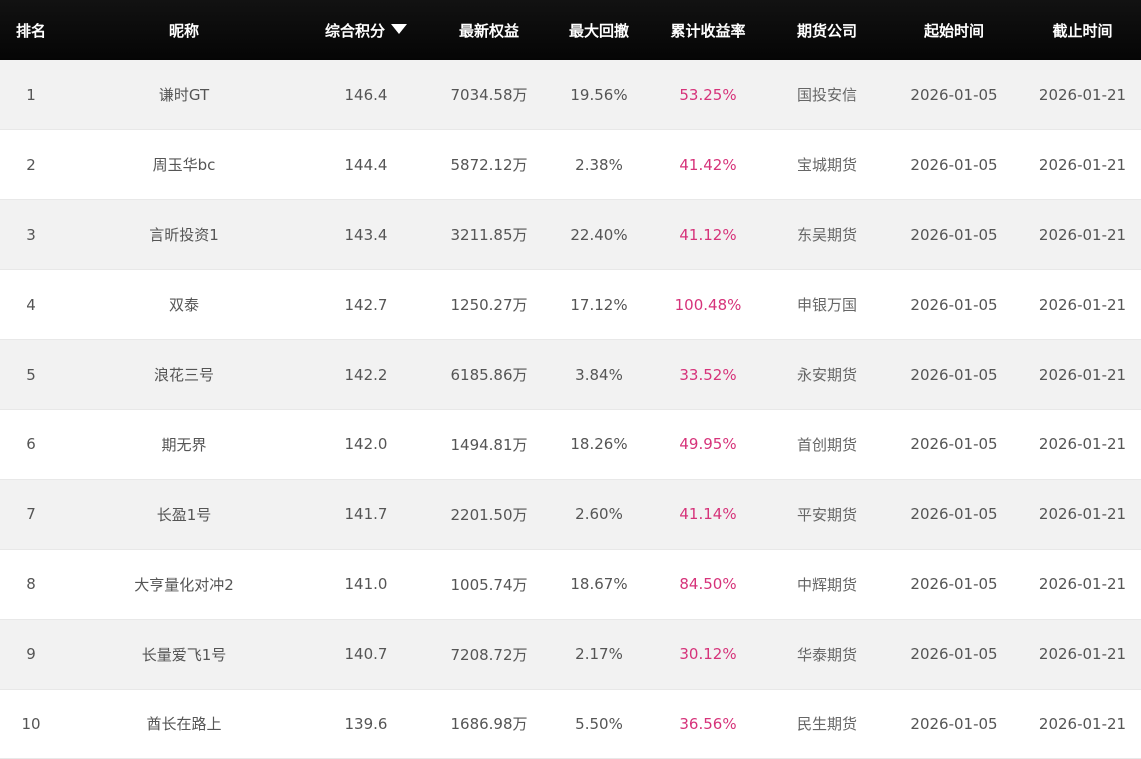  Describe the element at coordinates (31, 724) in the screenshot. I see `cell-rank: 10` at that location.